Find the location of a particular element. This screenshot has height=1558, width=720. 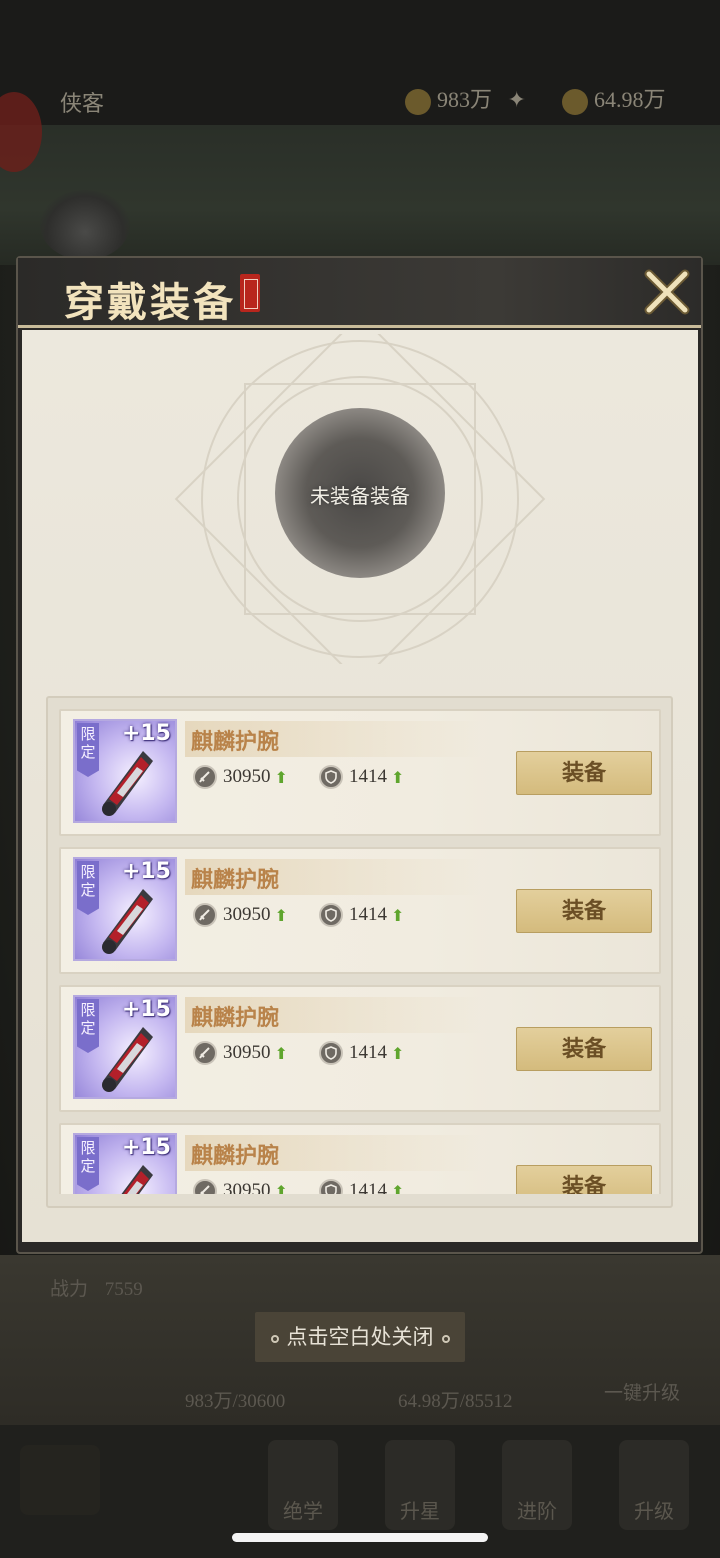

currency-1-value: 983万 is located at coordinates (465, 99).